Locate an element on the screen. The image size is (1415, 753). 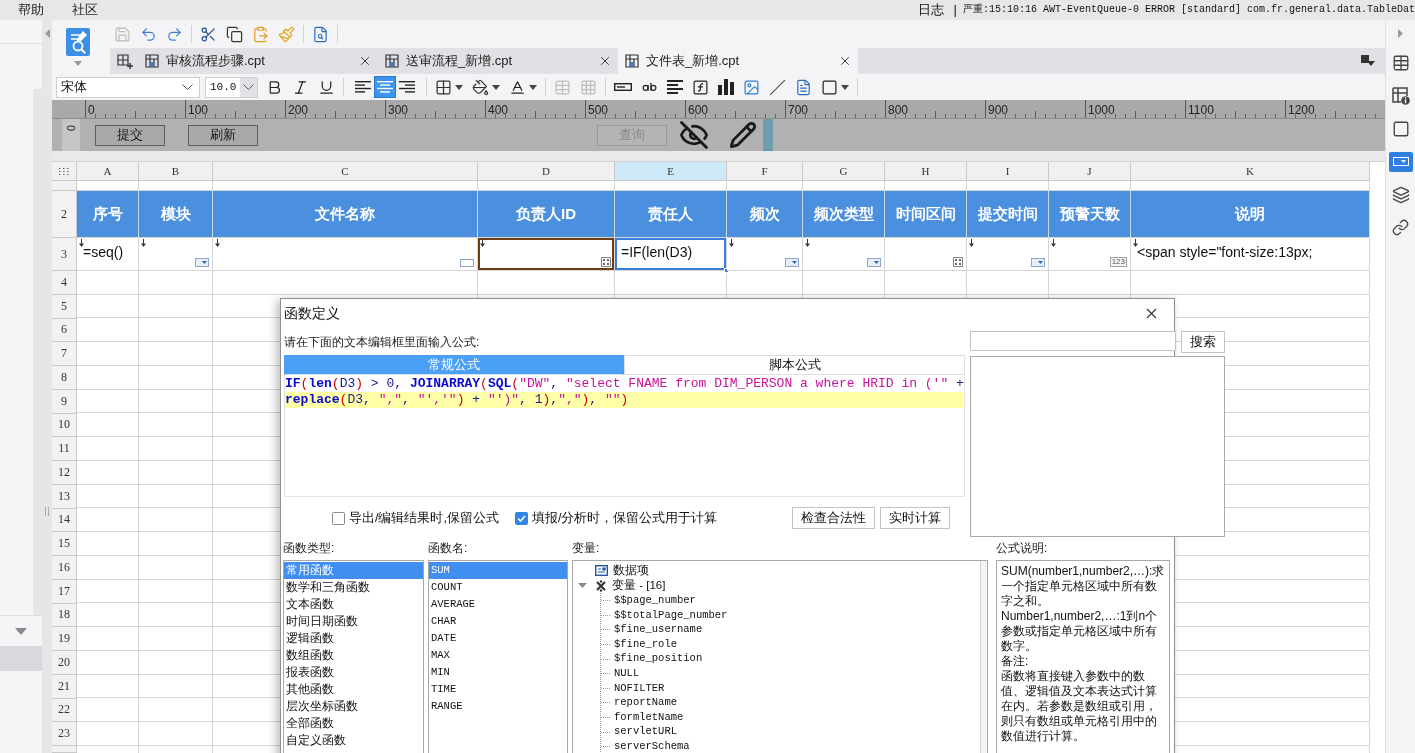
tree-item: NULL is located at coordinates (627, 672).